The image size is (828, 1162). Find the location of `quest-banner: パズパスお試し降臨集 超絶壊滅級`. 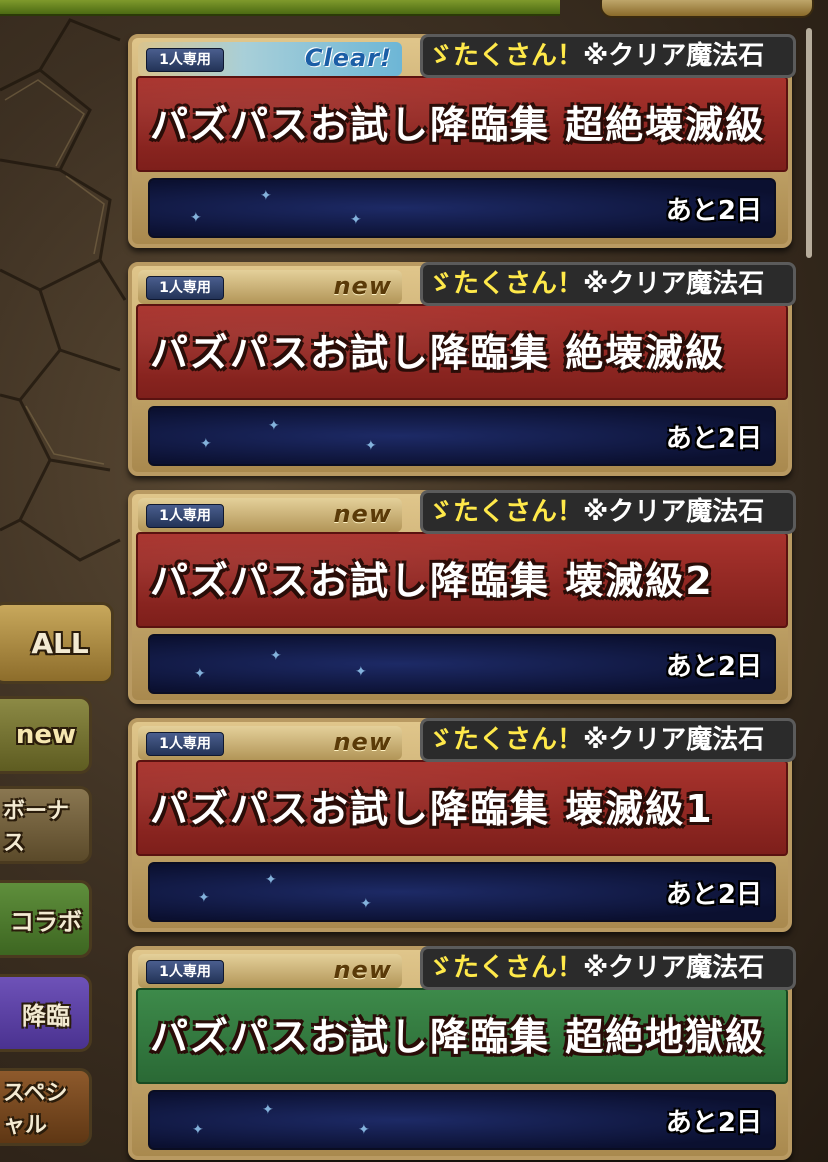

quest-banner: パズパスお試し降臨集 超絶壊滅級 is located at coordinates (462, 124).